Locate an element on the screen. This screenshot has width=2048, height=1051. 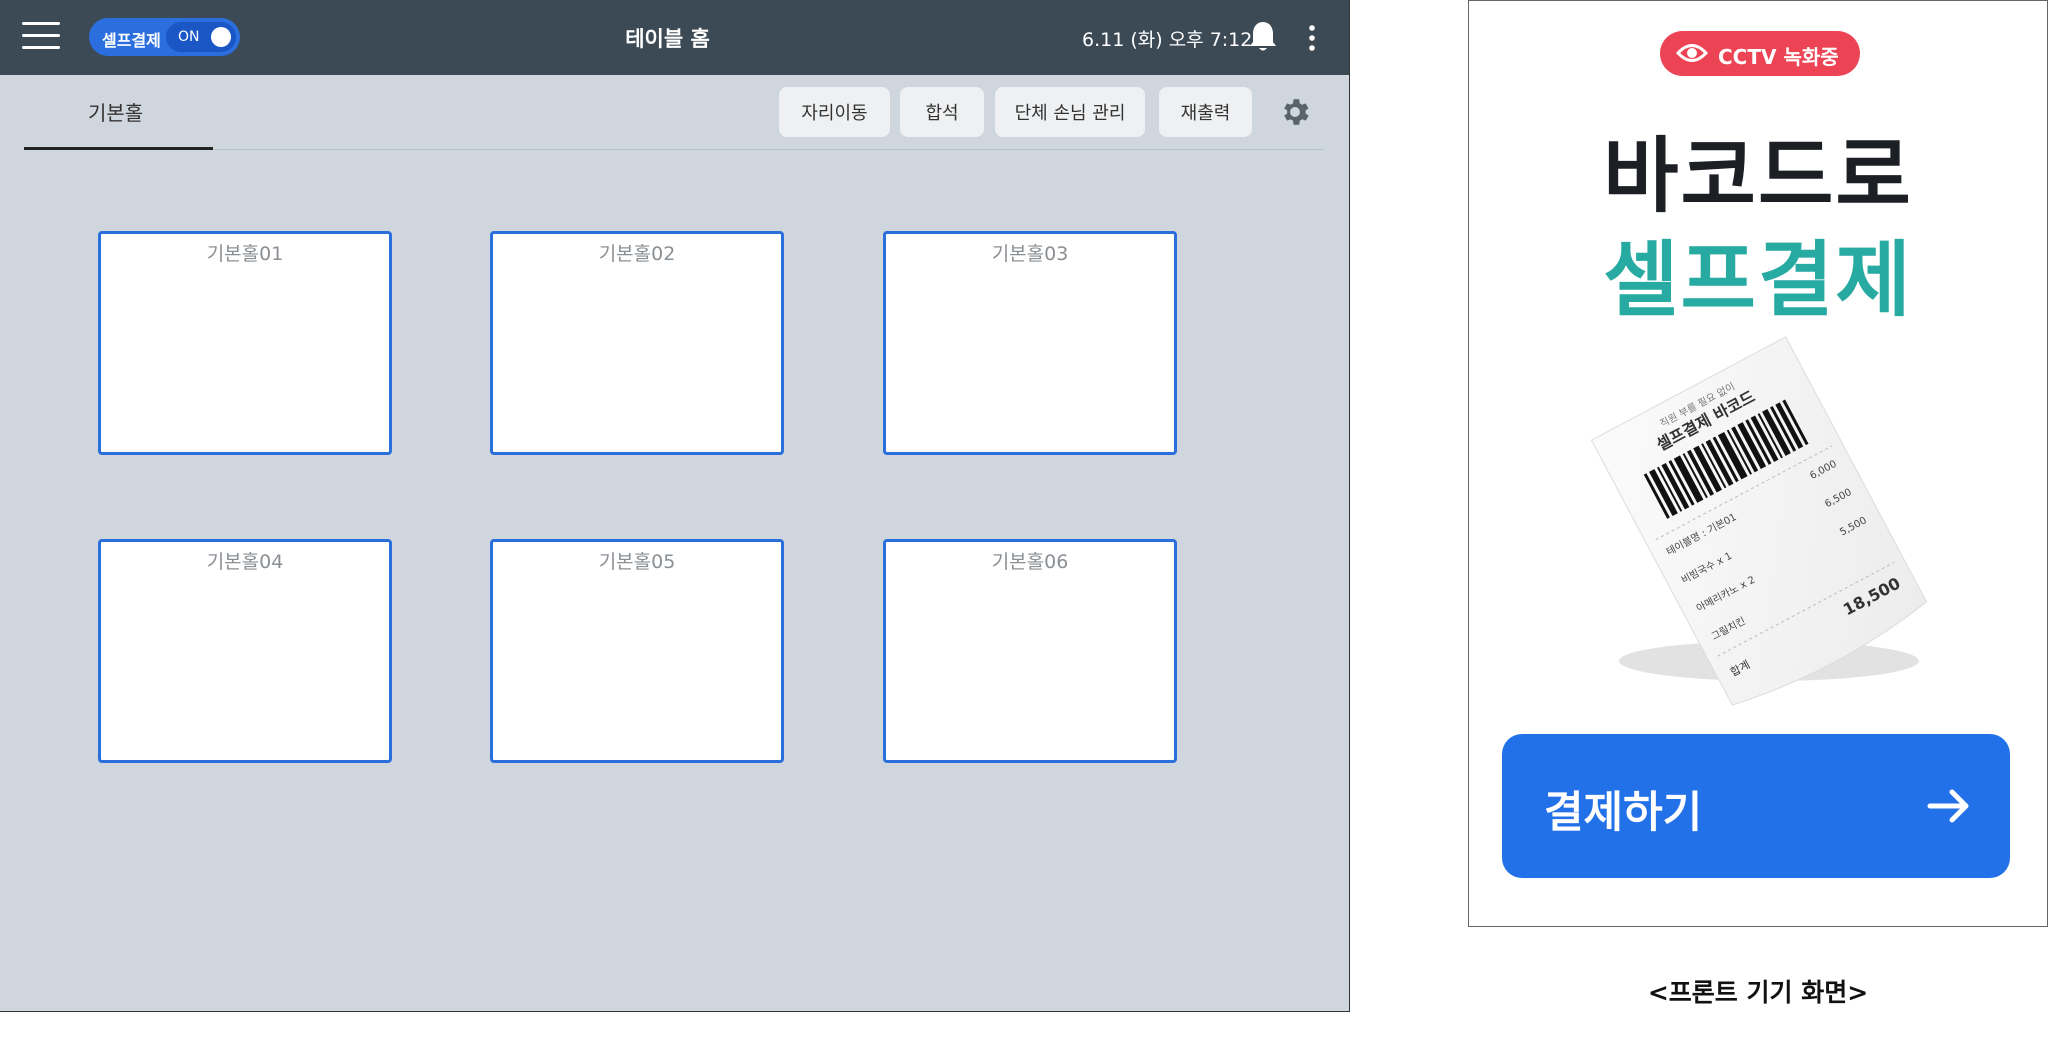
pay-button-label: 결제하기 is located at coordinates (1623, 813).